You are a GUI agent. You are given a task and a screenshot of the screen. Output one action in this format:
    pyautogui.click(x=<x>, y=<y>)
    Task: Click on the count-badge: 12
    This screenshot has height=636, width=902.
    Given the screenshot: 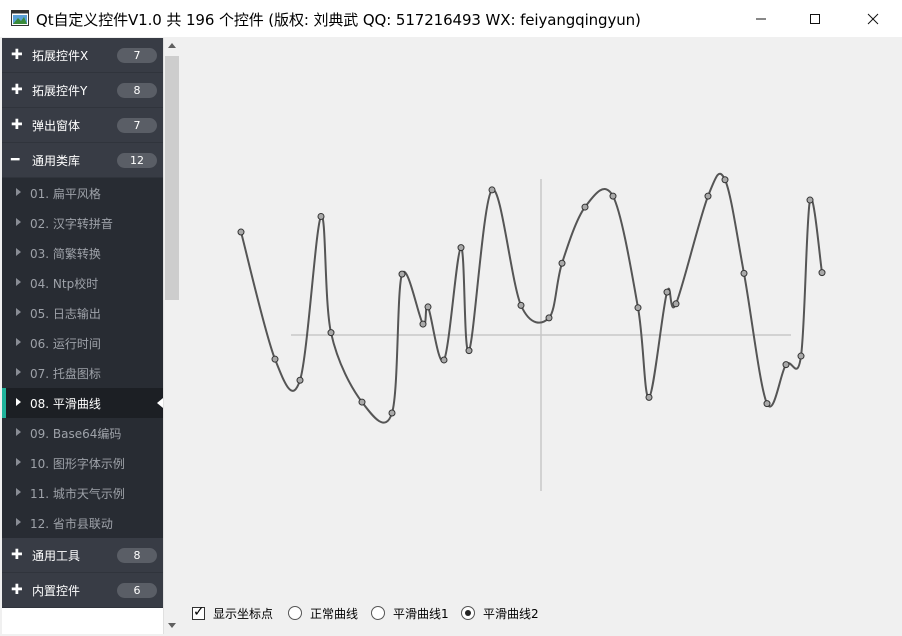 What is the action you would take?
    pyautogui.click(x=137, y=160)
    